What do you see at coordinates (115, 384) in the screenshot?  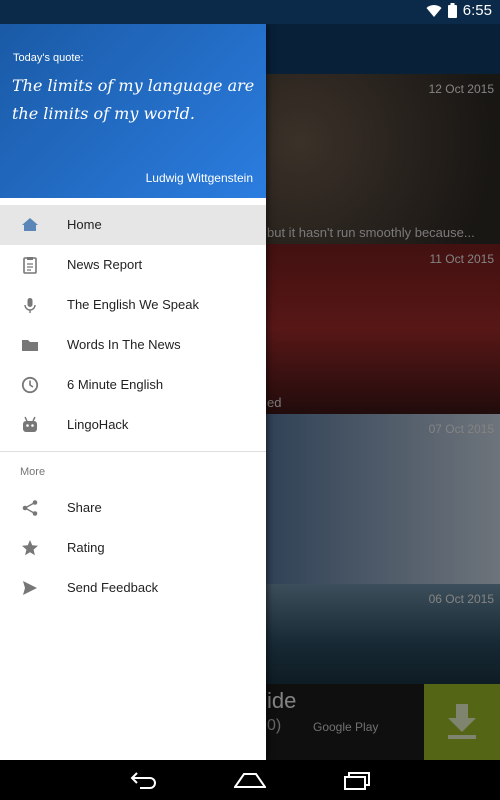 I see `drawer-item-label: 6 Minute English` at bounding box center [115, 384].